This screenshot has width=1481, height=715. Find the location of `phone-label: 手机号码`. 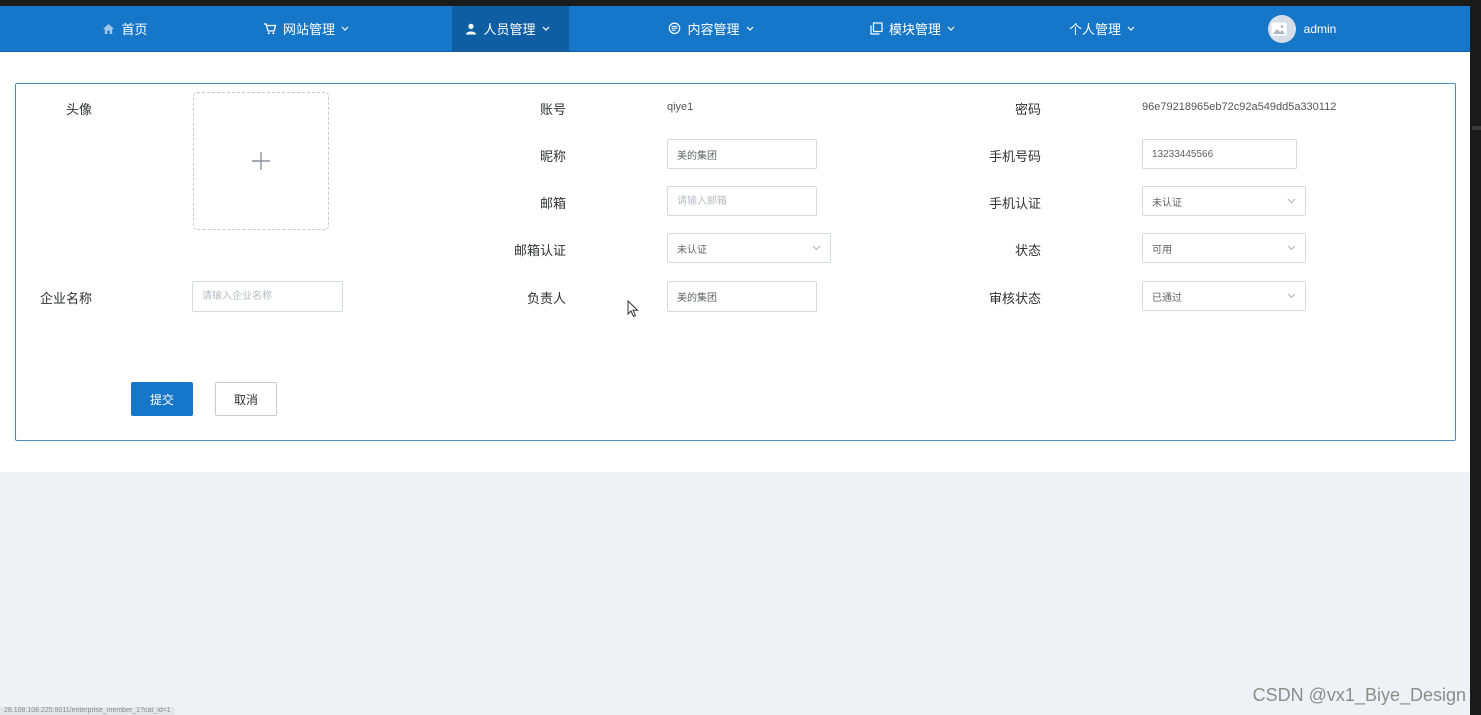

phone-label: 手机号码 is located at coordinates (1014, 156).